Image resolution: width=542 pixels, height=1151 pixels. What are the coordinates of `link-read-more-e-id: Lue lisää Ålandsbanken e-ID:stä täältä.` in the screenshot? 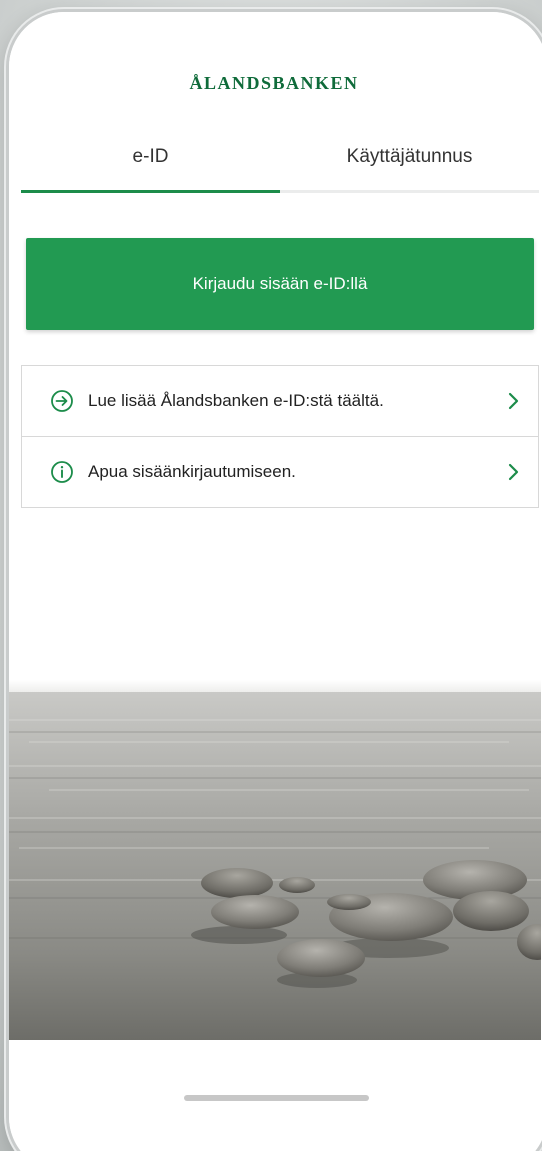 It's located at (280, 401).